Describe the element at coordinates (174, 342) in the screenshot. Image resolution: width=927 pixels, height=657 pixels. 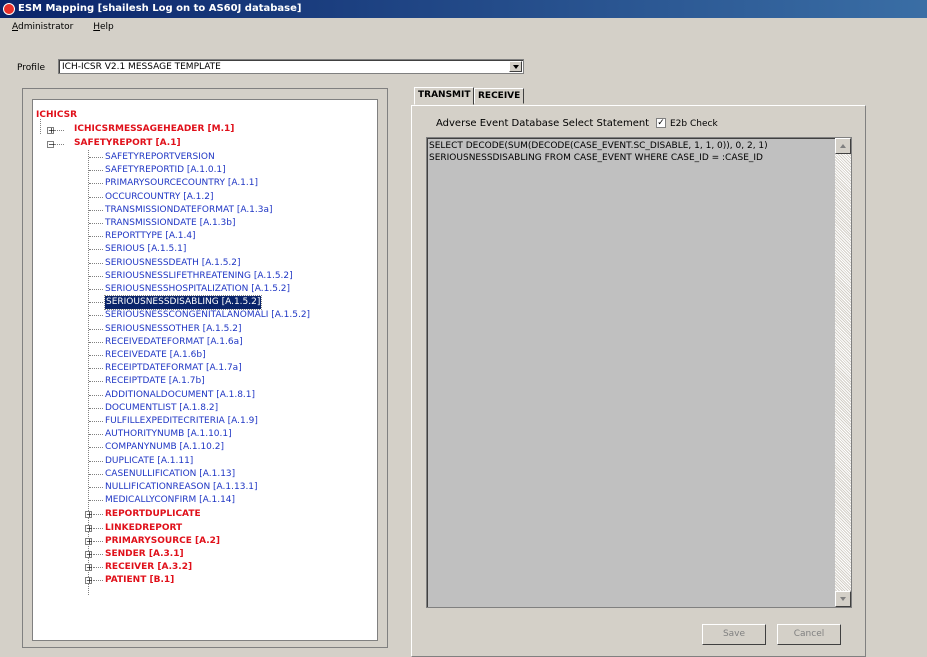
I see `tree-leaf: RECEIVEDATEFORMAT [A.1.6a]` at that location.